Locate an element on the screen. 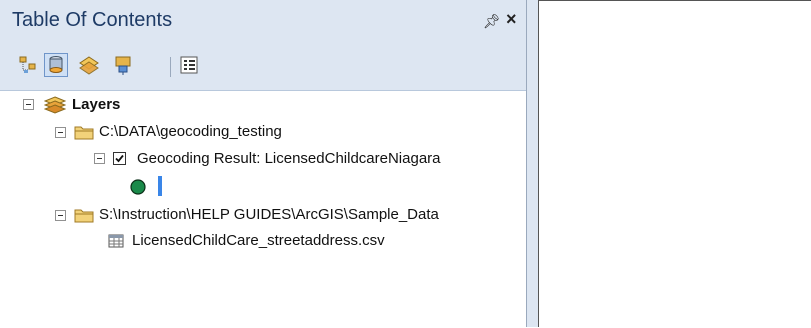 Image resolution: width=811 pixels, height=328 pixels. table-icon is located at coordinates (116, 243).